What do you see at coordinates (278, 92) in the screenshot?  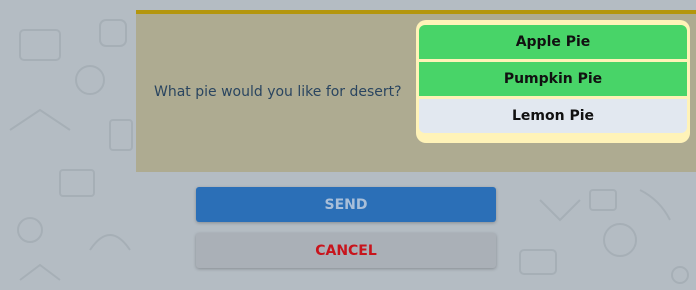 I see `question-text: What pie would you like for desert?` at bounding box center [278, 92].